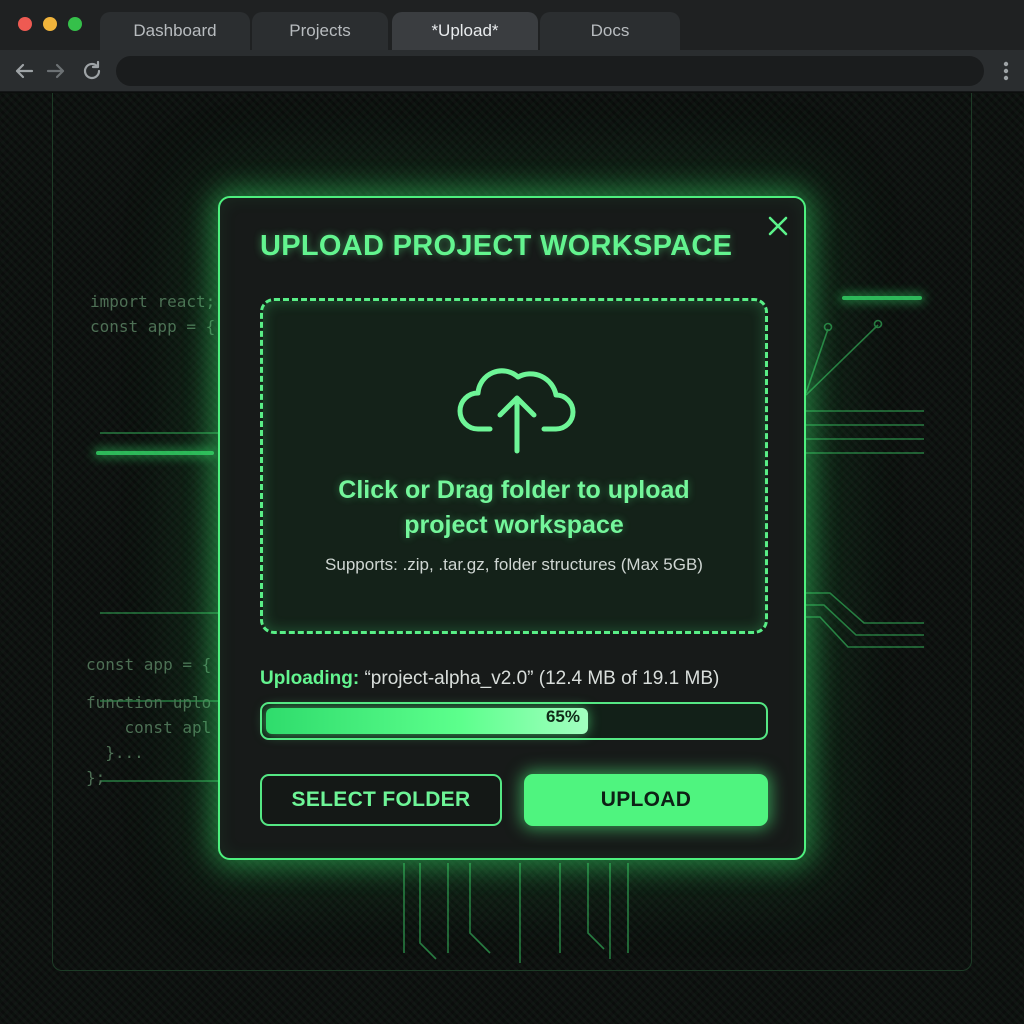 The width and height of the screenshot is (1024, 1024). What do you see at coordinates (75, 24) in the screenshot?
I see `maximize-window-button` at bounding box center [75, 24].